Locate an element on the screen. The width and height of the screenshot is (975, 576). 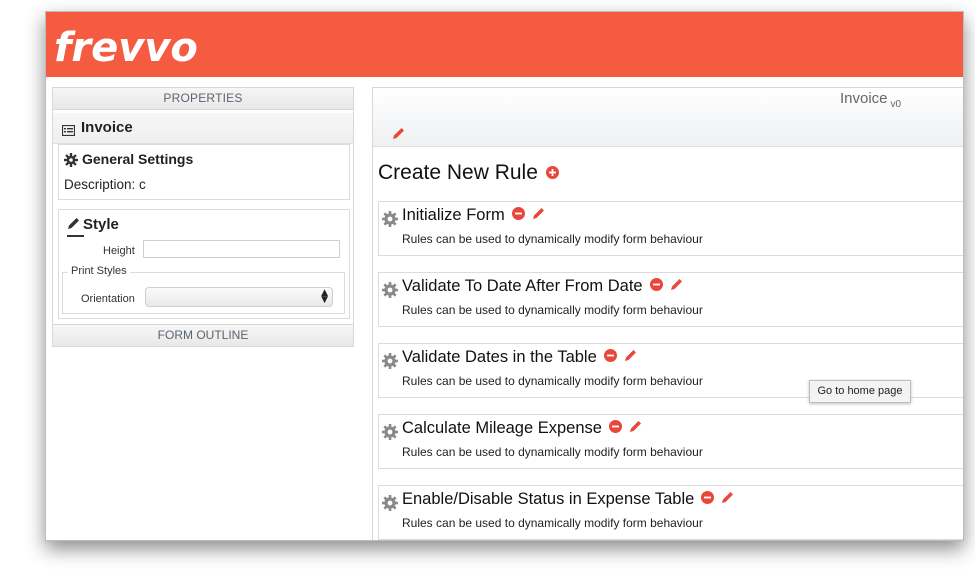
form-version: v0 is located at coordinates (896, 104).